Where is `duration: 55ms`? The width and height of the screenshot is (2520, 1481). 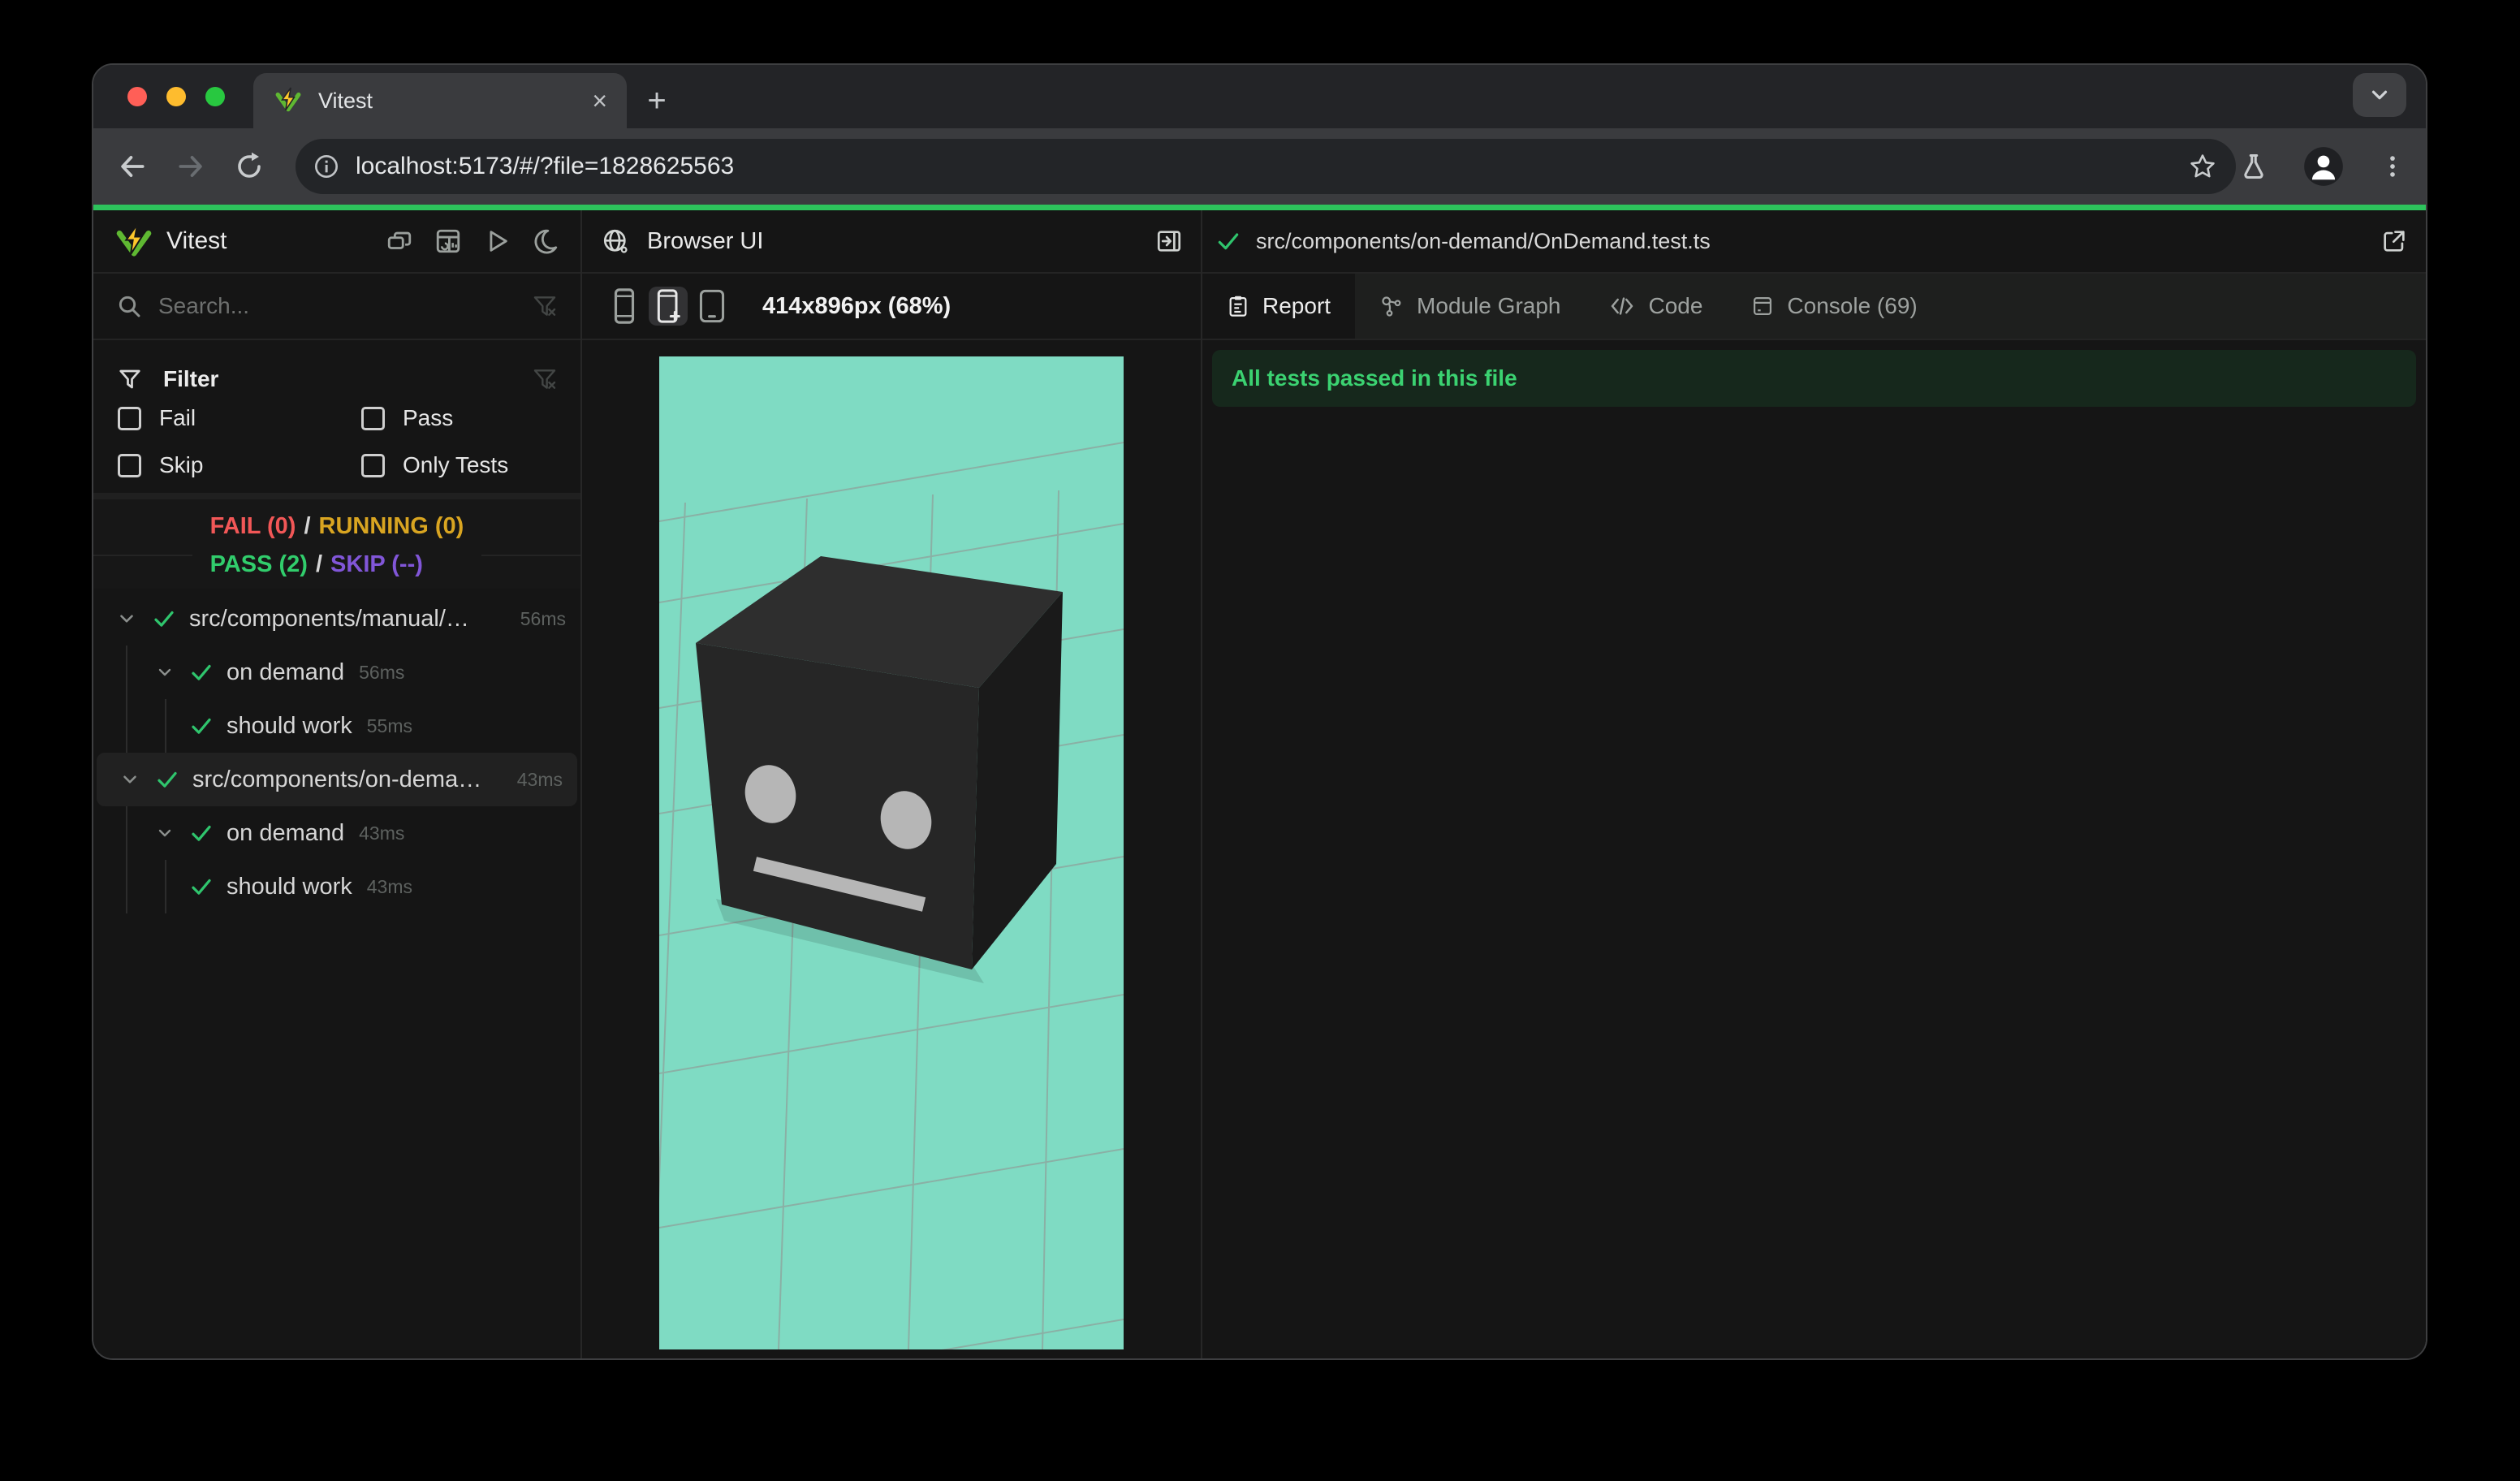 duration: 55ms is located at coordinates (389, 726).